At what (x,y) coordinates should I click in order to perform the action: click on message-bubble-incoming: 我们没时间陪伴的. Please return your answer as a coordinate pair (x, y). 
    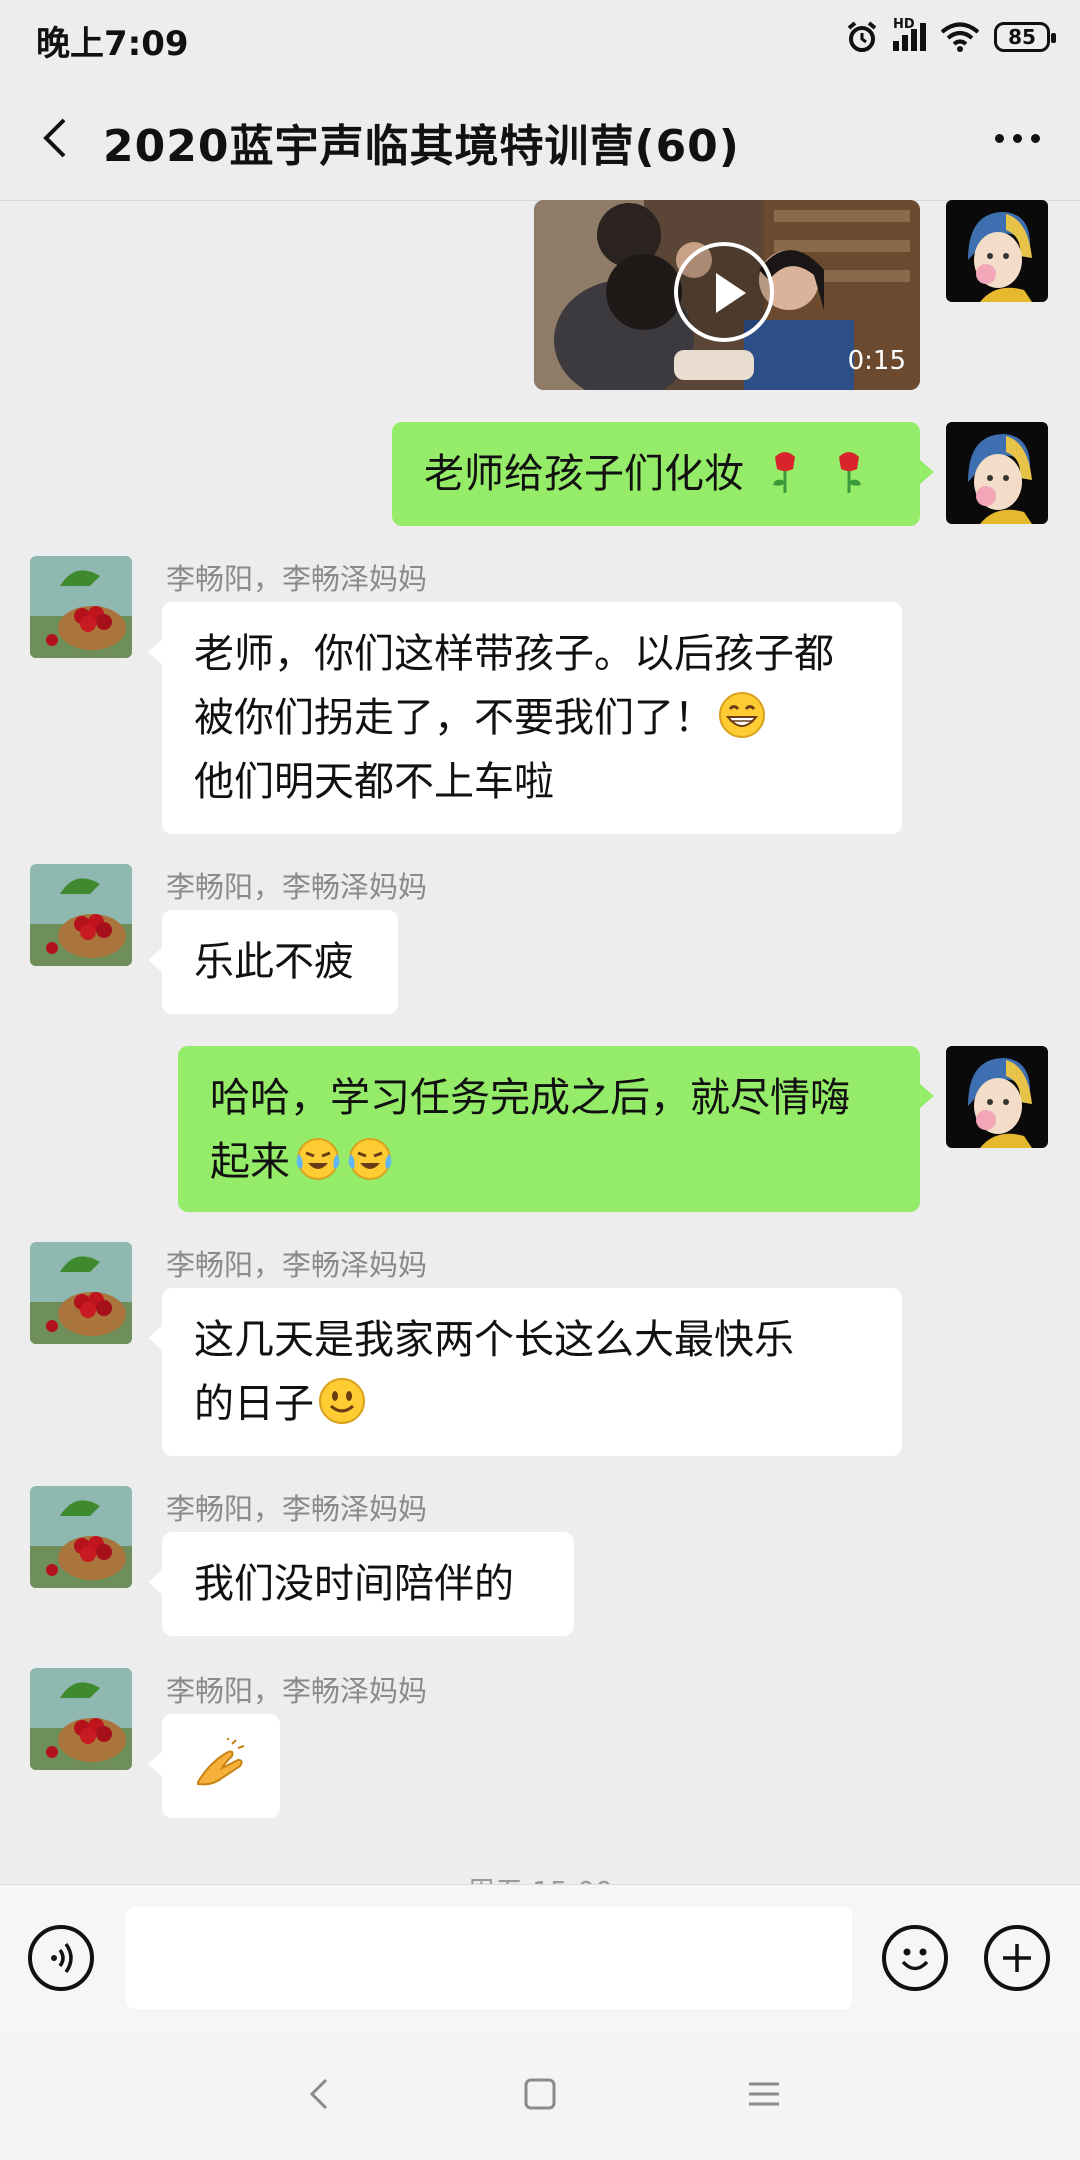
    Looking at the image, I should click on (361, 1584).